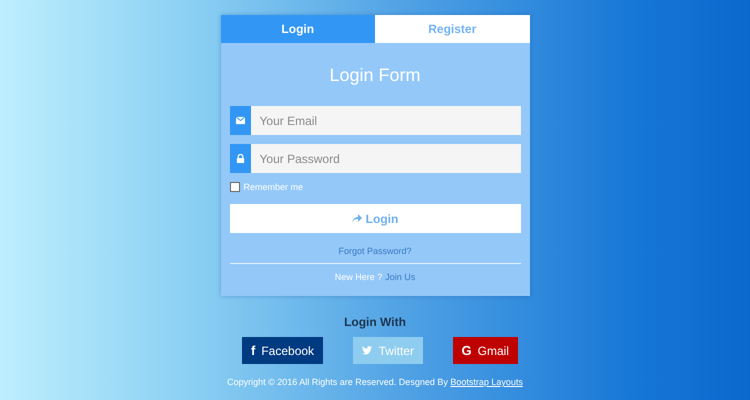 The height and width of the screenshot is (400, 750). I want to click on remember-checkbox, so click(235, 187).